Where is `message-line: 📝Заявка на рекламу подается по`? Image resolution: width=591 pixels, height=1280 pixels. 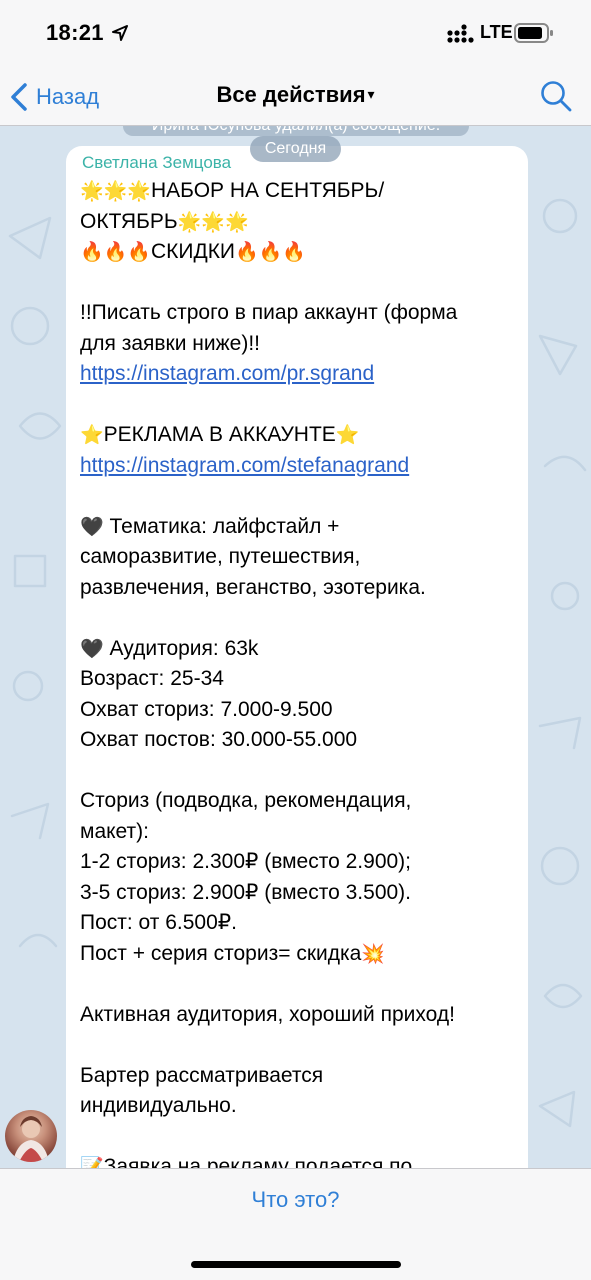
message-line: 📝Заявка на рекламу подается по is located at coordinates (296, 1160).